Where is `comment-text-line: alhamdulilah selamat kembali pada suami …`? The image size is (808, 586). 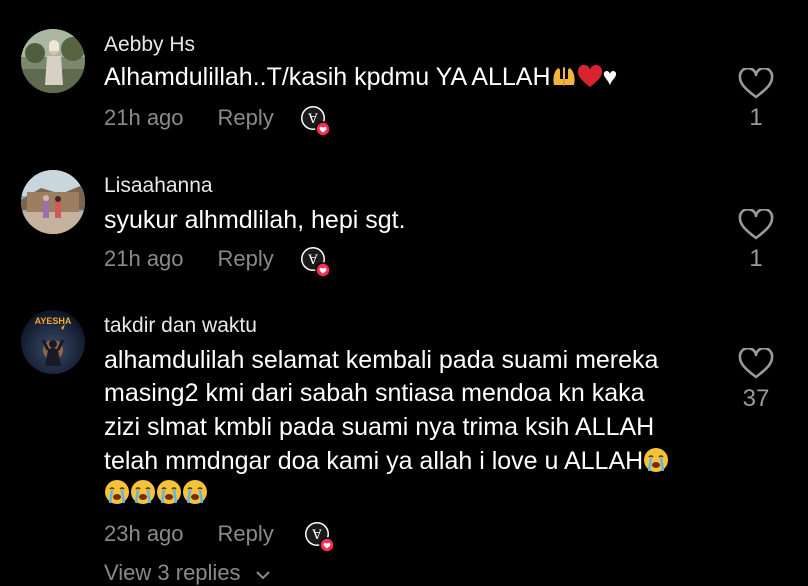 comment-text-line: alhamdulilah selamat kembali pada suami … is located at coordinates (381, 360).